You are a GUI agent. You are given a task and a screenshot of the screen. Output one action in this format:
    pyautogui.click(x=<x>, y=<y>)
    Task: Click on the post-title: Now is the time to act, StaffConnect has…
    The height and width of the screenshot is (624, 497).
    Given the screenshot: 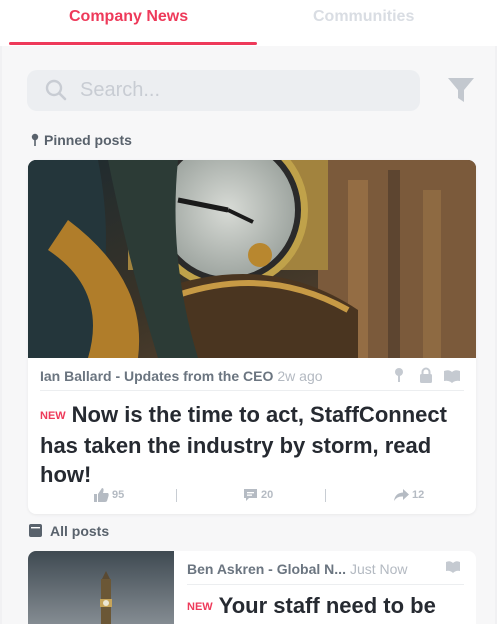 What is the action you would take?
    pyautogui.click(x=243, y=444)
    